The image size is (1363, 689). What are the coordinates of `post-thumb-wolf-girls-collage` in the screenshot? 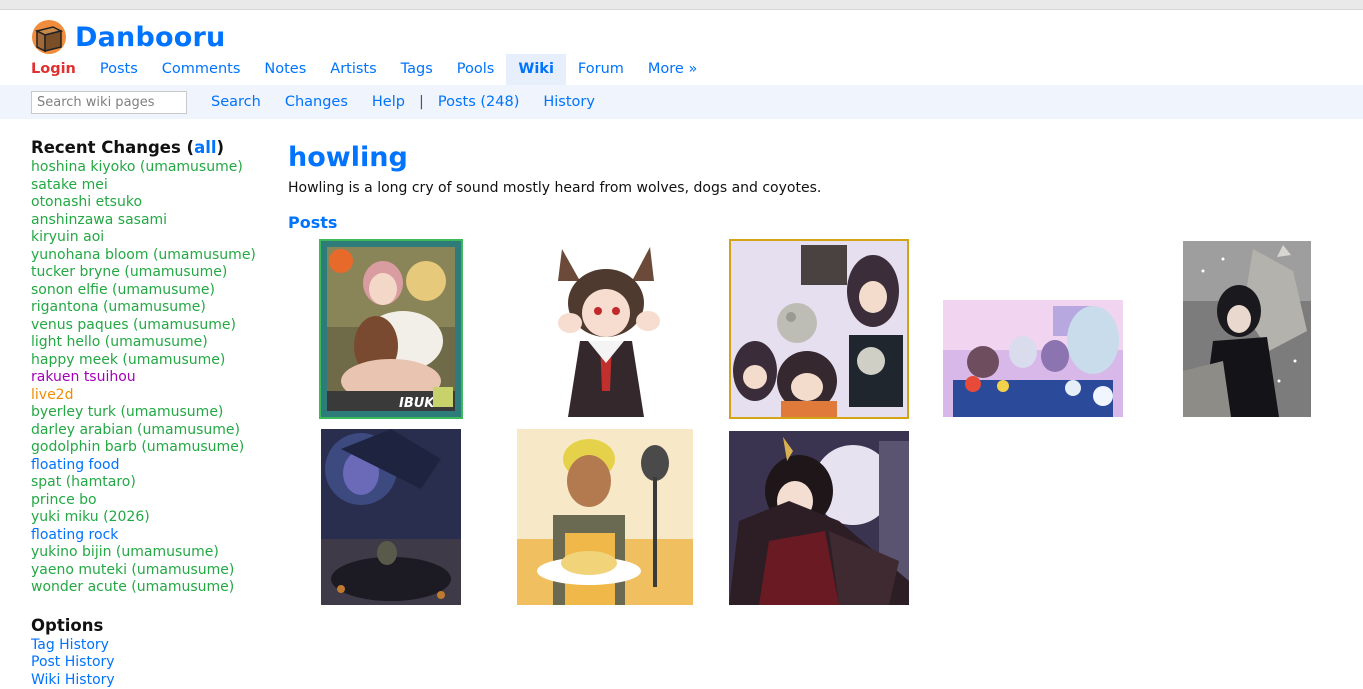 It's located at (819, 329).